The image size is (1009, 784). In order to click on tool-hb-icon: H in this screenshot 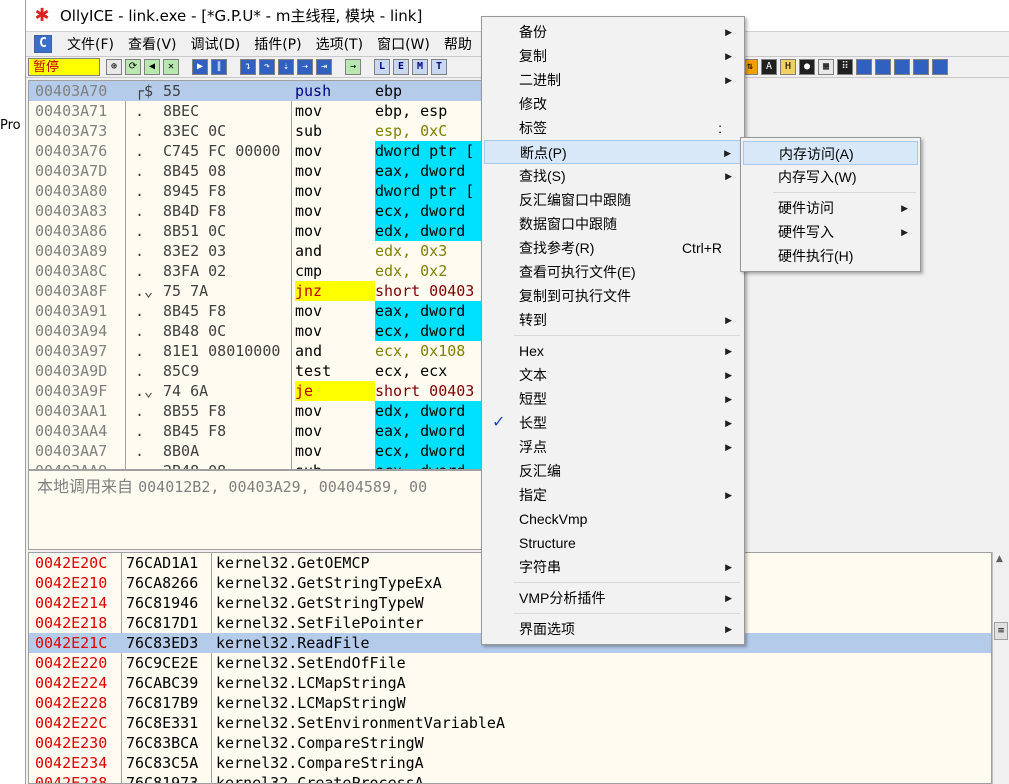, I will do `click(788, 67)`.